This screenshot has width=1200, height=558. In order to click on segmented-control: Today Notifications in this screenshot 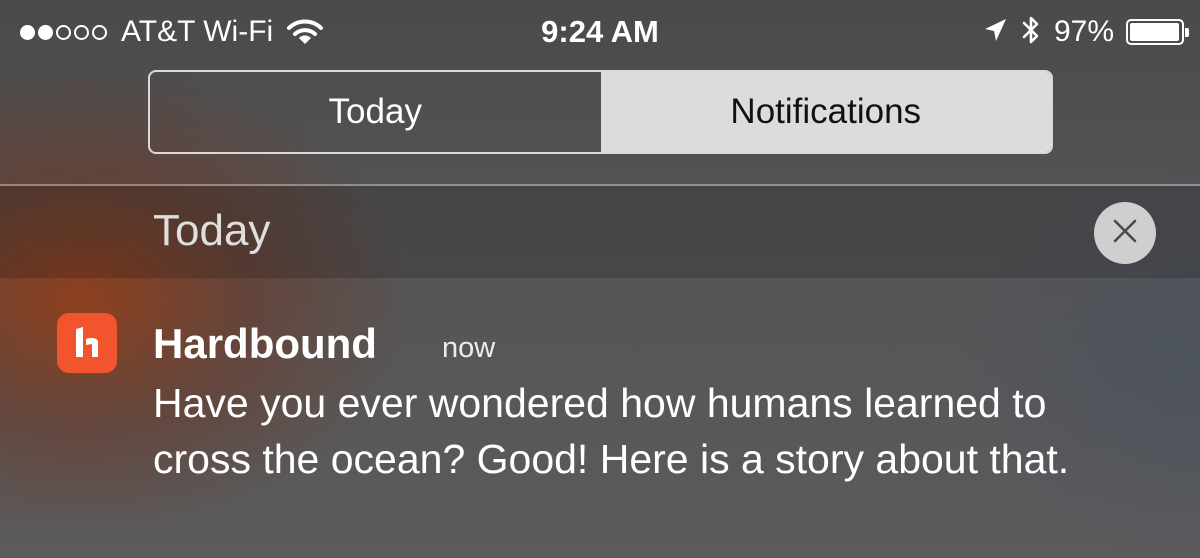, I will do `click(600, 112)`.